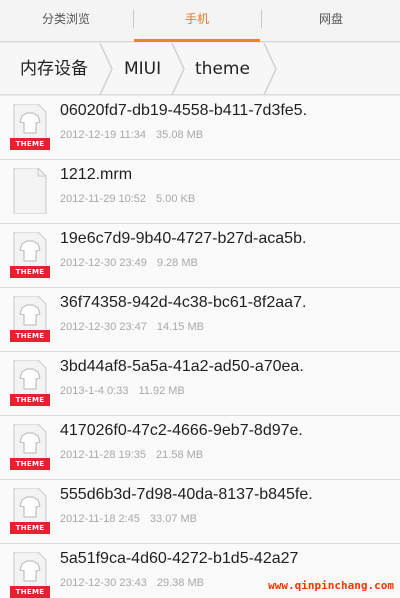 The height and width of the screenshot is (598, 400). I want to click on file-name: 3bd44af8-5a5a-41a2-ad50-a70ea., so click(182, 366).